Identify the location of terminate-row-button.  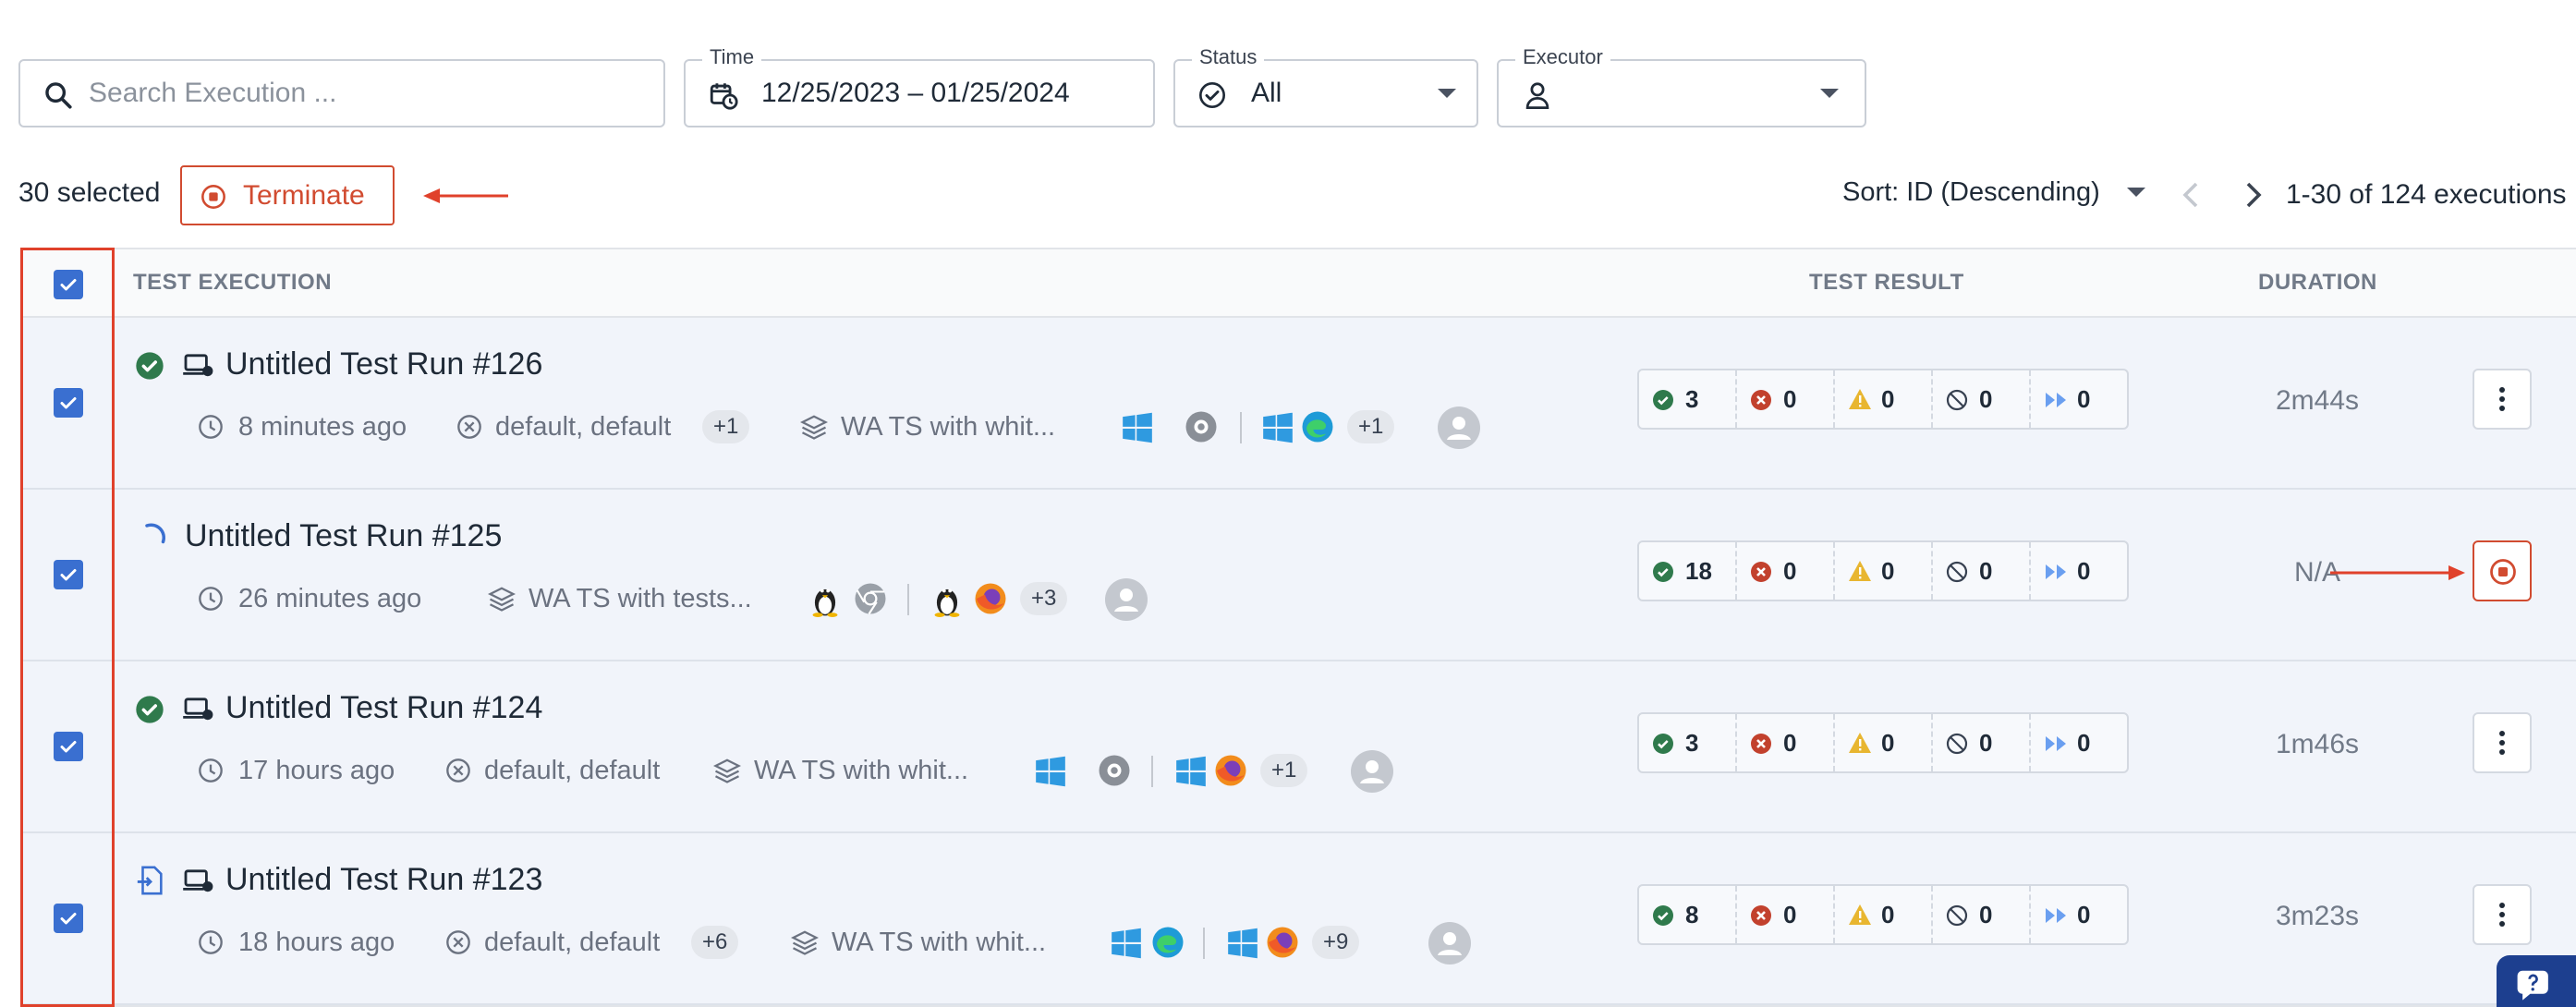
(2502, 570).